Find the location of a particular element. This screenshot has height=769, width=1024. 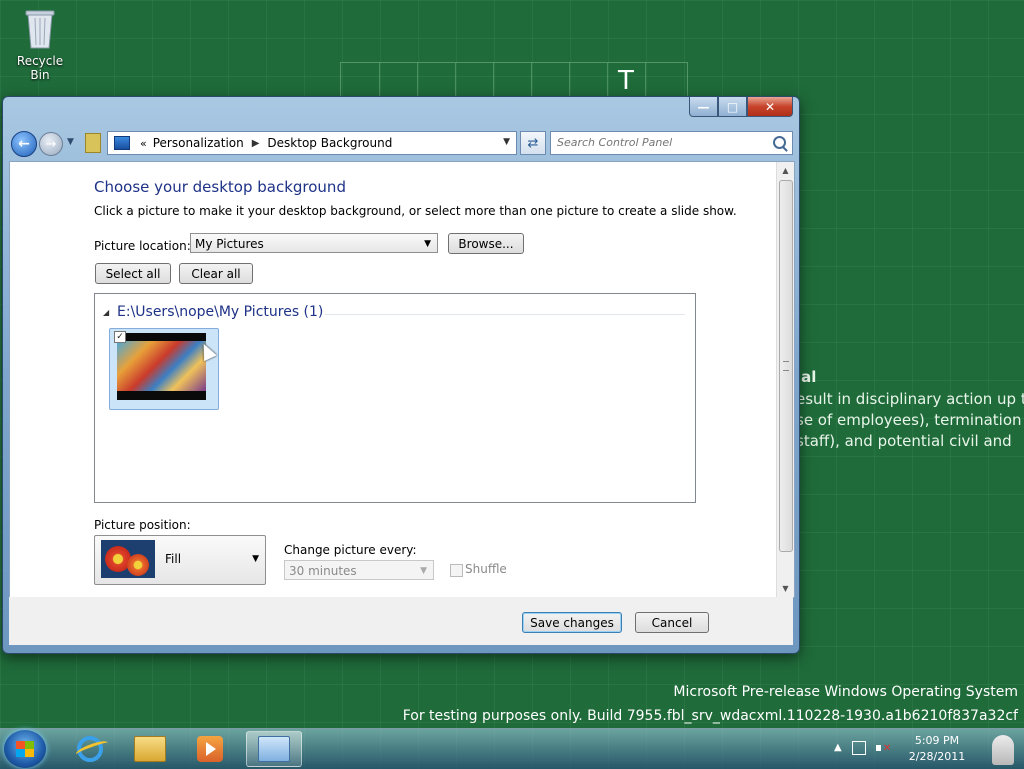

taskbar: ▲ 5:09 PM 2/28/2011 is located at coordinates (512, 748).